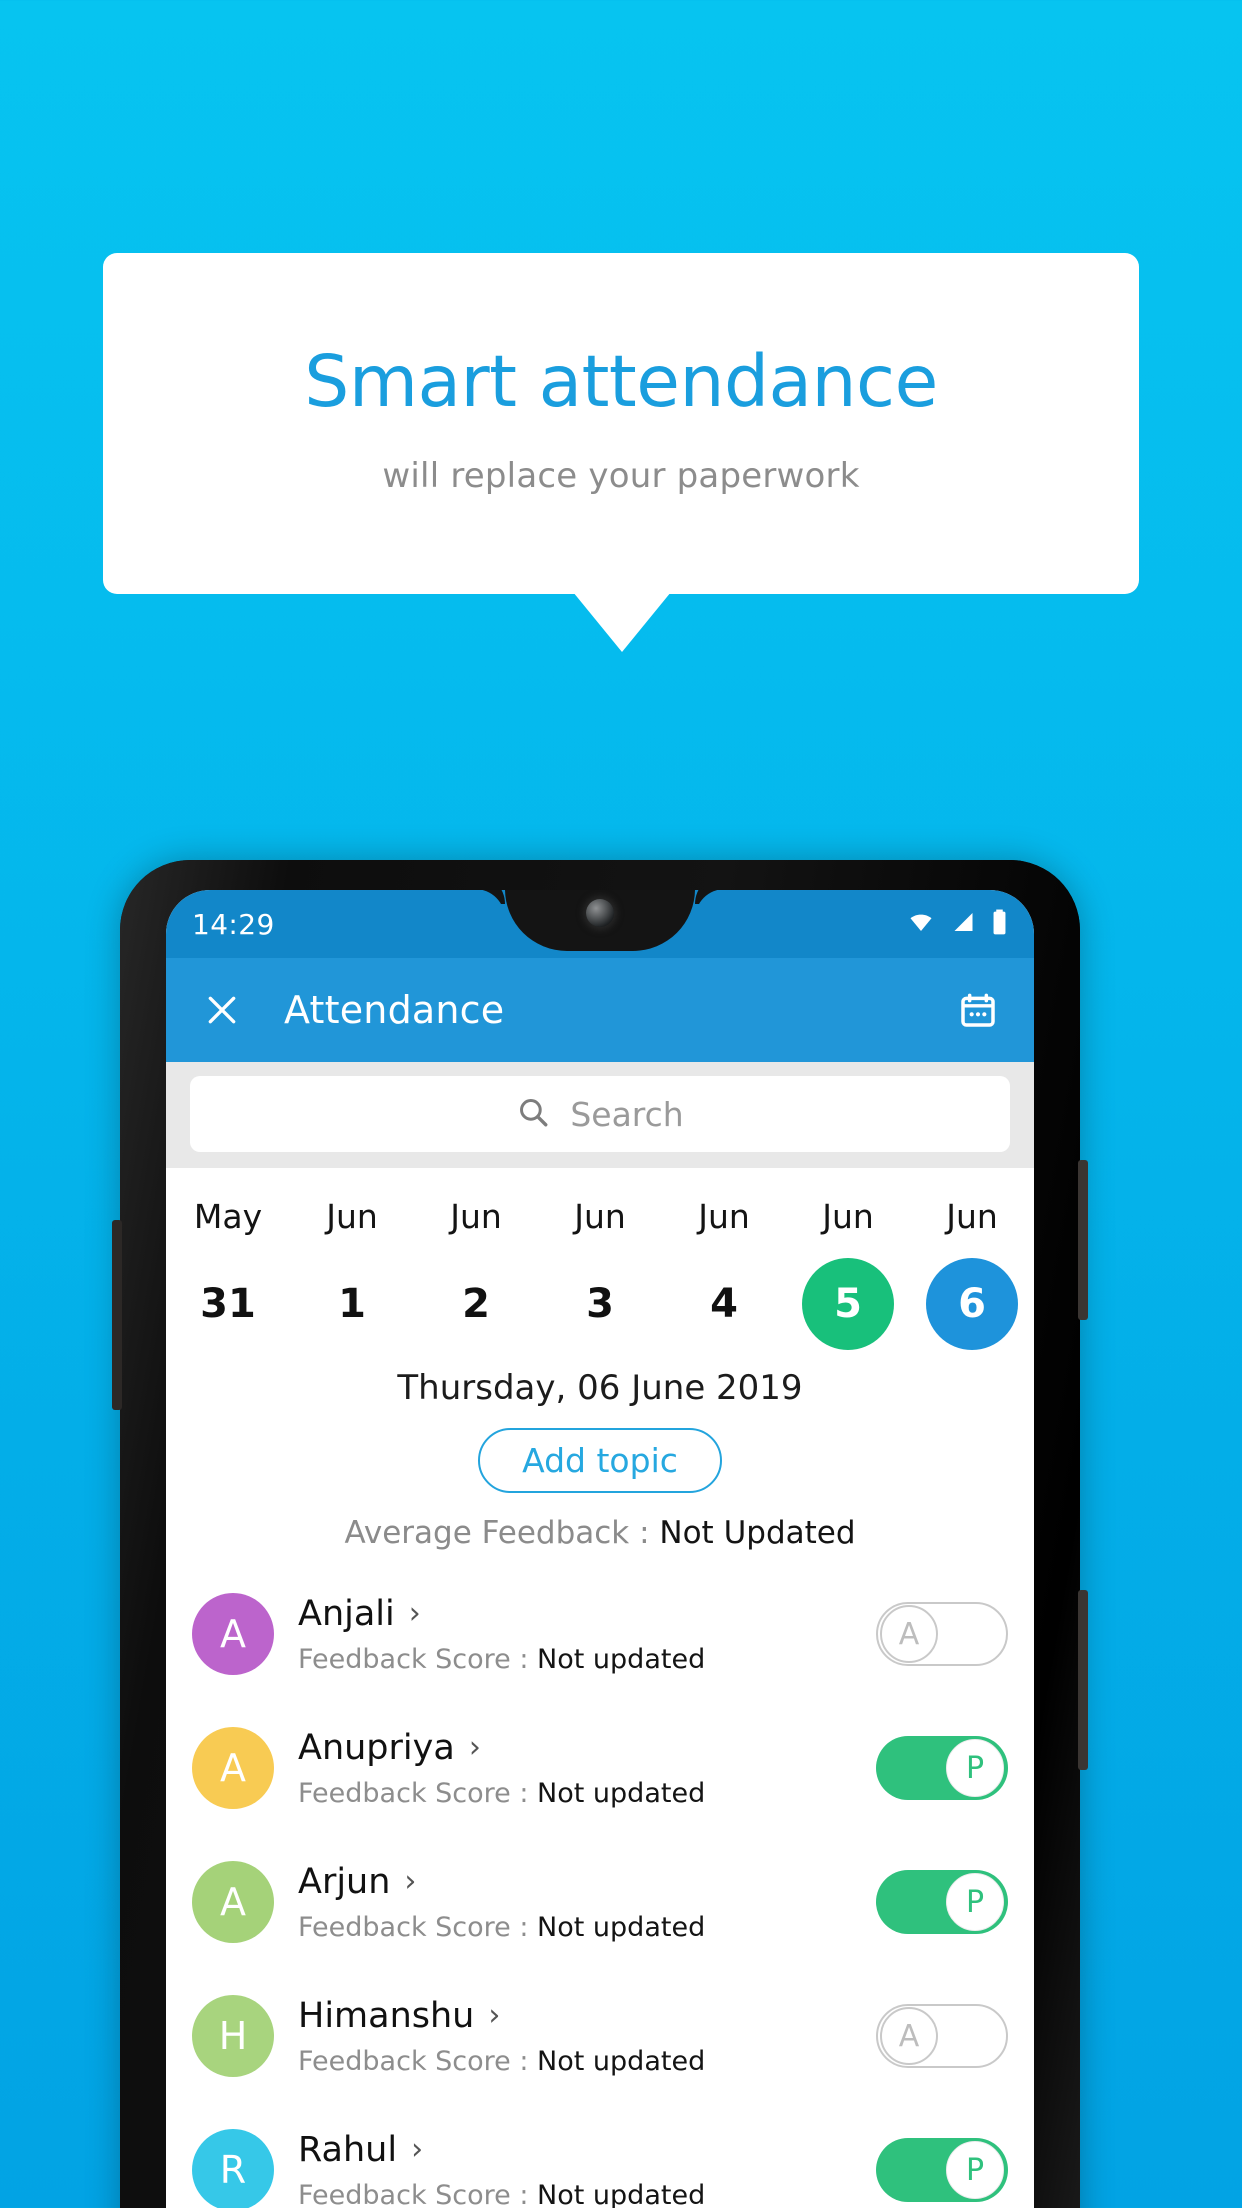 This screenshot has height=2208, width=1242. I want to click on student-row: A Anupriya › Feedback Score : Not updated P, so click(600, 1768).